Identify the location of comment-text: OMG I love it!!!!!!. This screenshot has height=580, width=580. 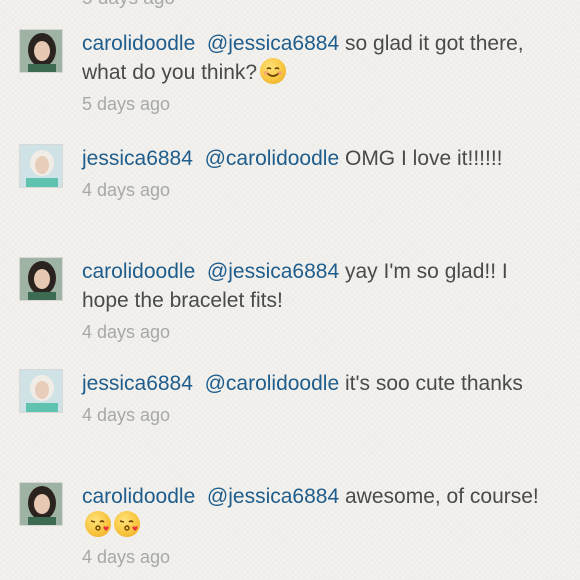
(423, 158).